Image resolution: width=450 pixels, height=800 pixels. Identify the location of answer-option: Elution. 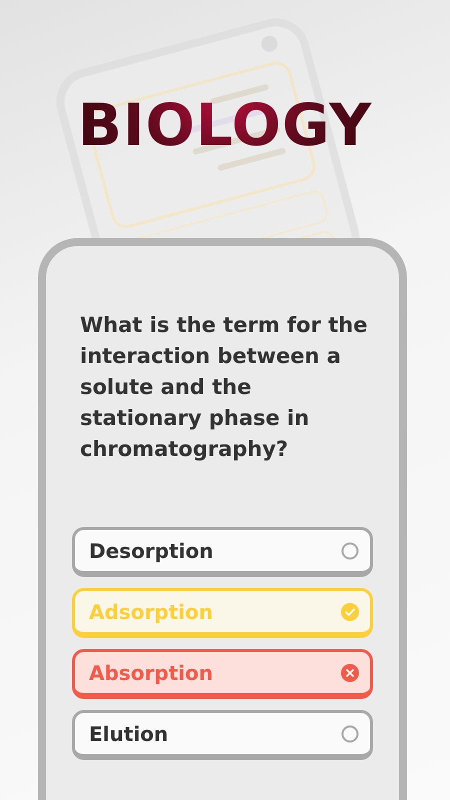
(222, 735).